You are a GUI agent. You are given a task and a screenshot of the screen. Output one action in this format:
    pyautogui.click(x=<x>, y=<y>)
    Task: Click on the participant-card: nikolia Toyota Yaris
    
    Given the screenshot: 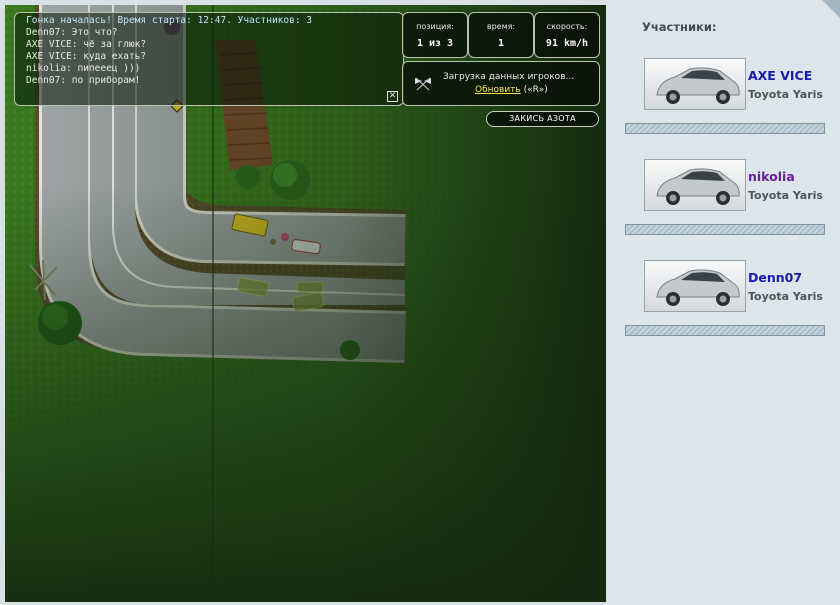 What is the action you would take?
    pyautogui.click(x=725, y=199)
    